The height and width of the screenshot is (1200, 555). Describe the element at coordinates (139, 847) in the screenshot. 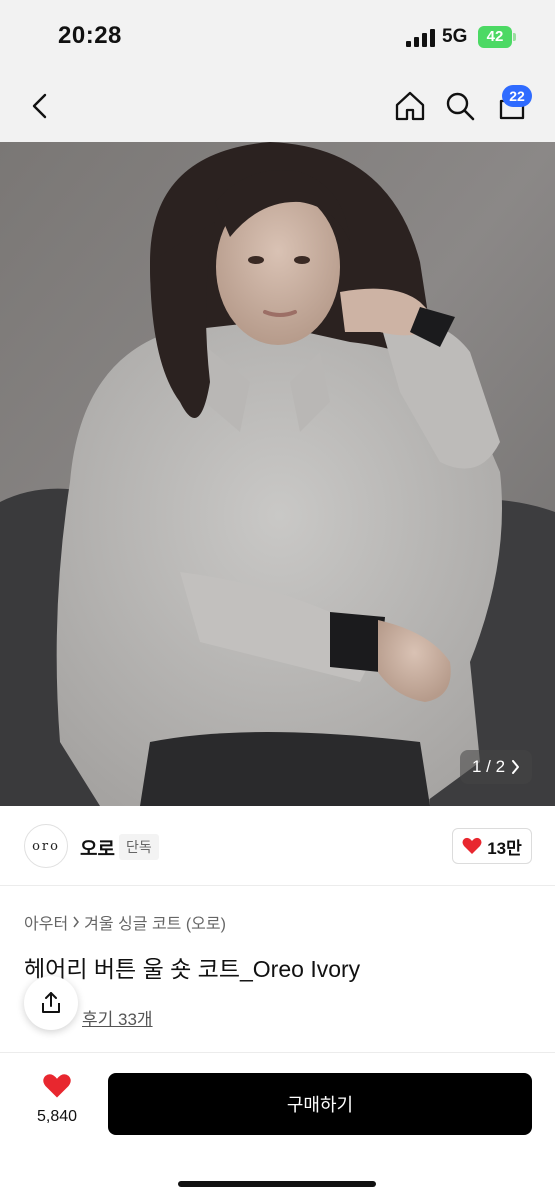

I see `exclusive-badge: 단독` at that location.